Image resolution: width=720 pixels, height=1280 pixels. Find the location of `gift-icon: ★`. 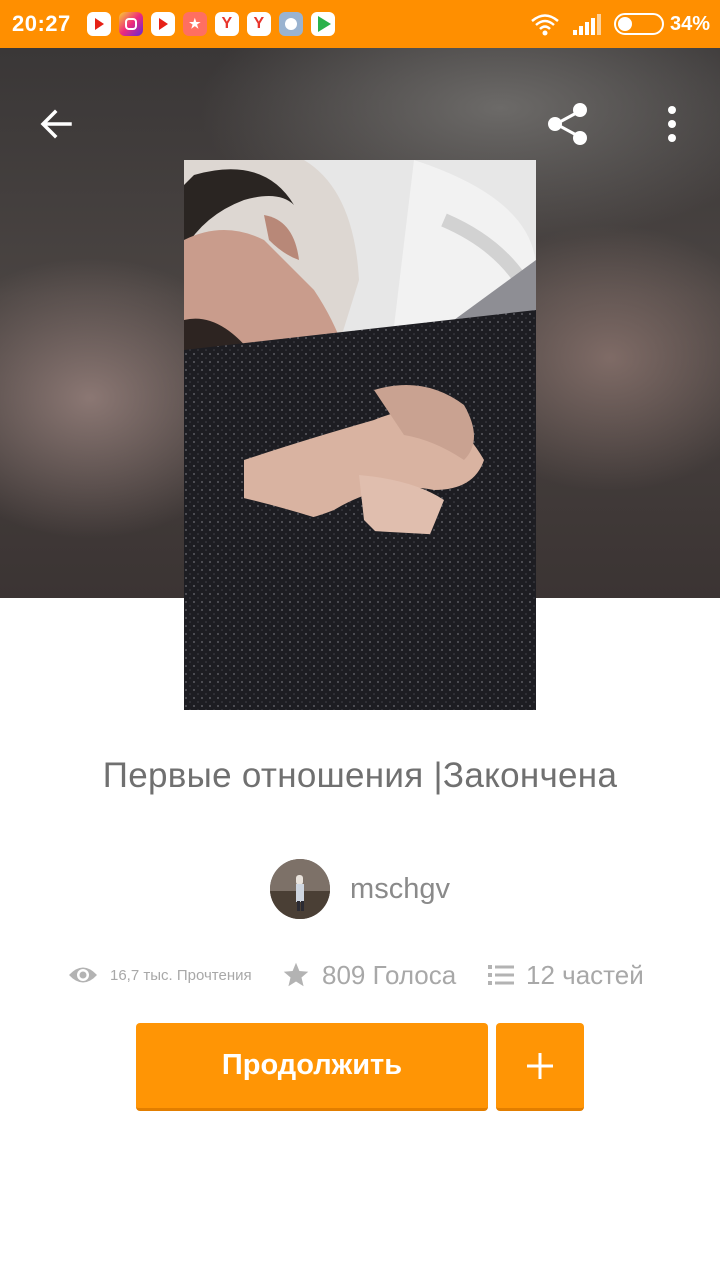

gift-icon: ★ is located at coordinates (194, 24).